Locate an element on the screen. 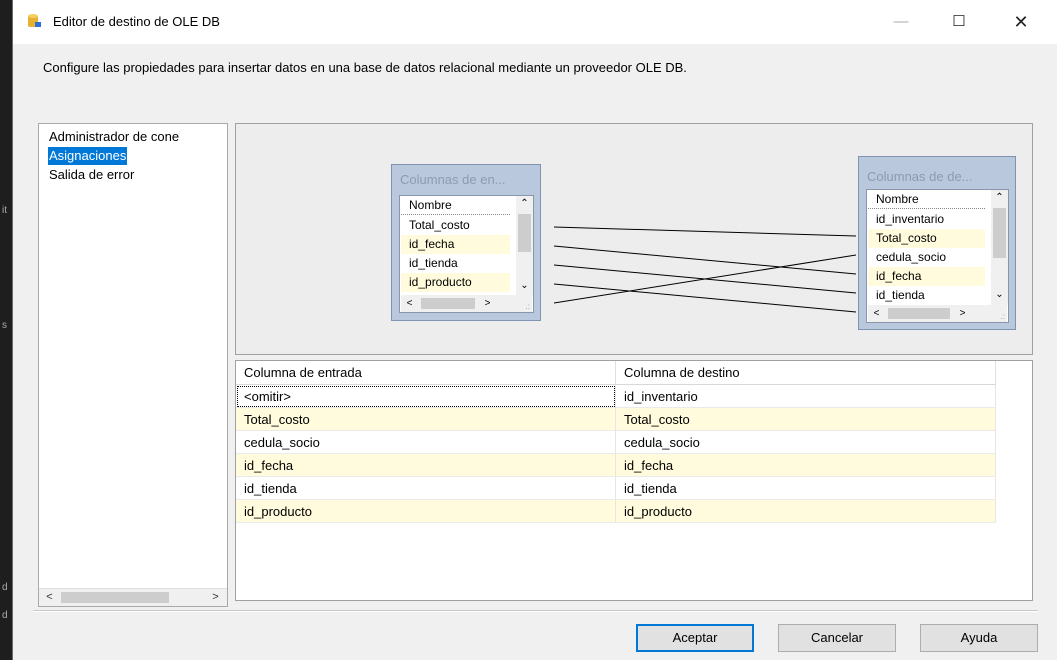 The image size is (1057, 660). destination-columns-horizontal-scrollbar: < > .: is located at coordinates (937, 313).